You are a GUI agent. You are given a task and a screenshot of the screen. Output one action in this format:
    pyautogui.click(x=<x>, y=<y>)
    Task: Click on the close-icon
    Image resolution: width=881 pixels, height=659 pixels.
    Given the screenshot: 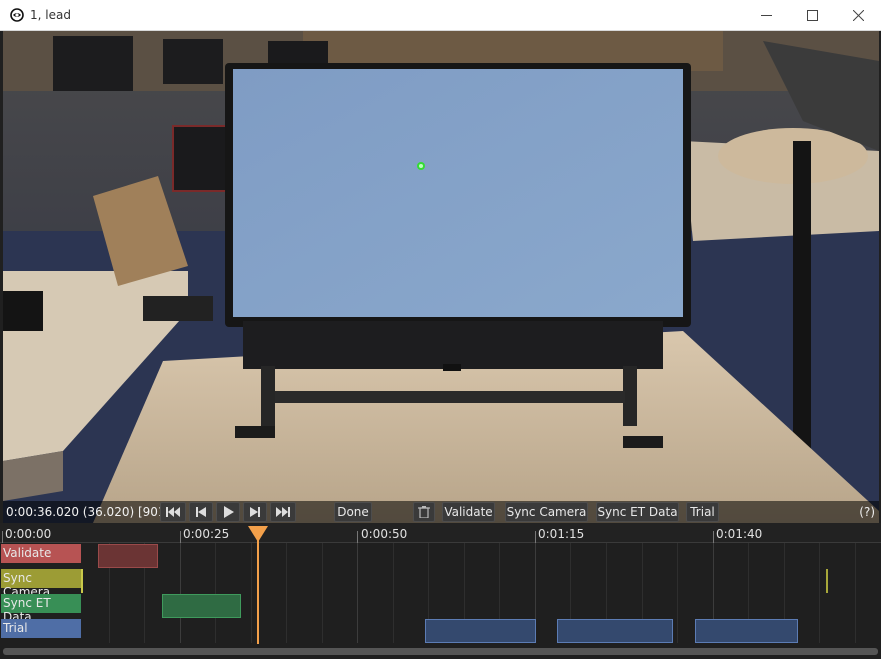 What is the action you would take?
    pyautogui.click(x=858, y=15)
    